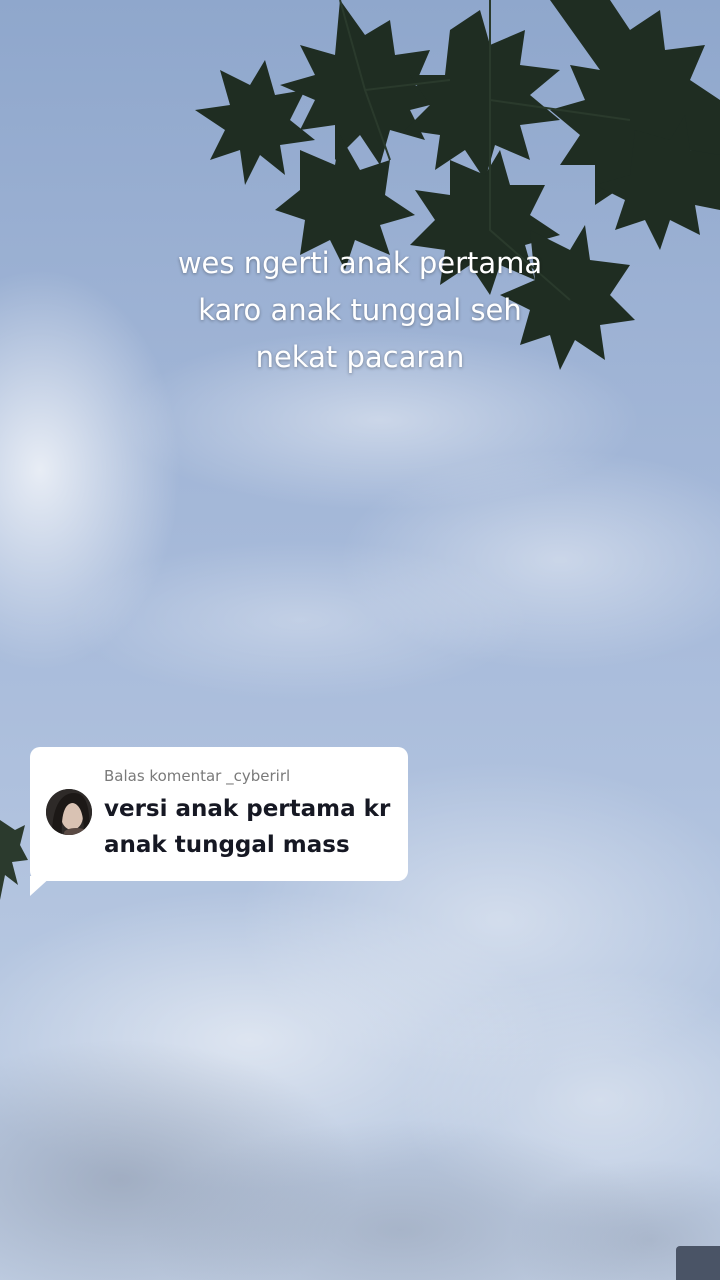  What do you see at coordinates (698, 1263) in the screenshot?
I see `bottom-right-object` at bounding box center [698, 1263].